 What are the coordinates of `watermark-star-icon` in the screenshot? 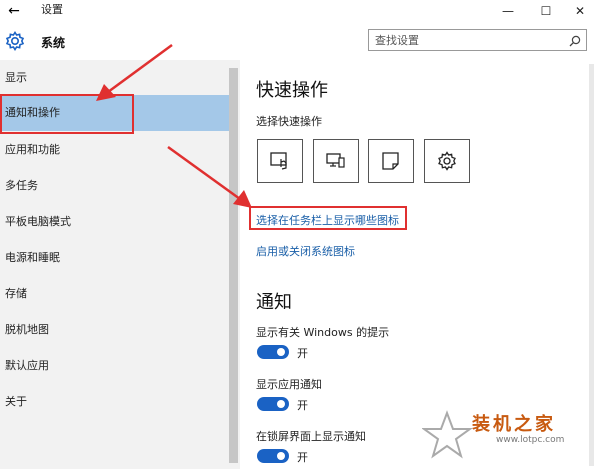 It's located at (447, 434).